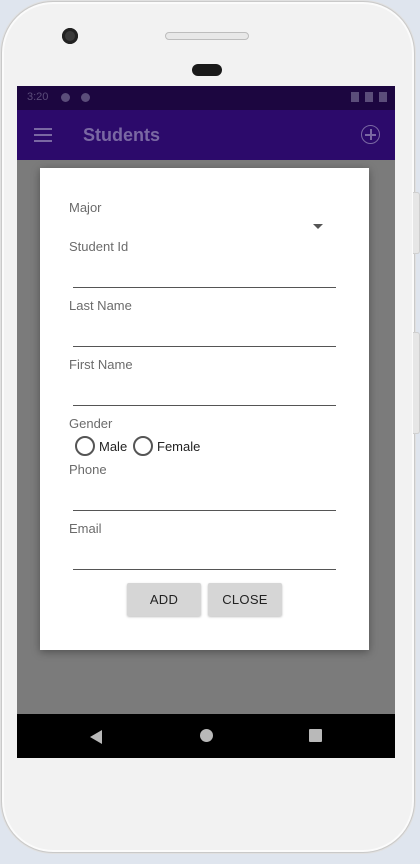 The width and height of the screenshot is (420, 864). I want to click on student-id-input, so click(204, 287).